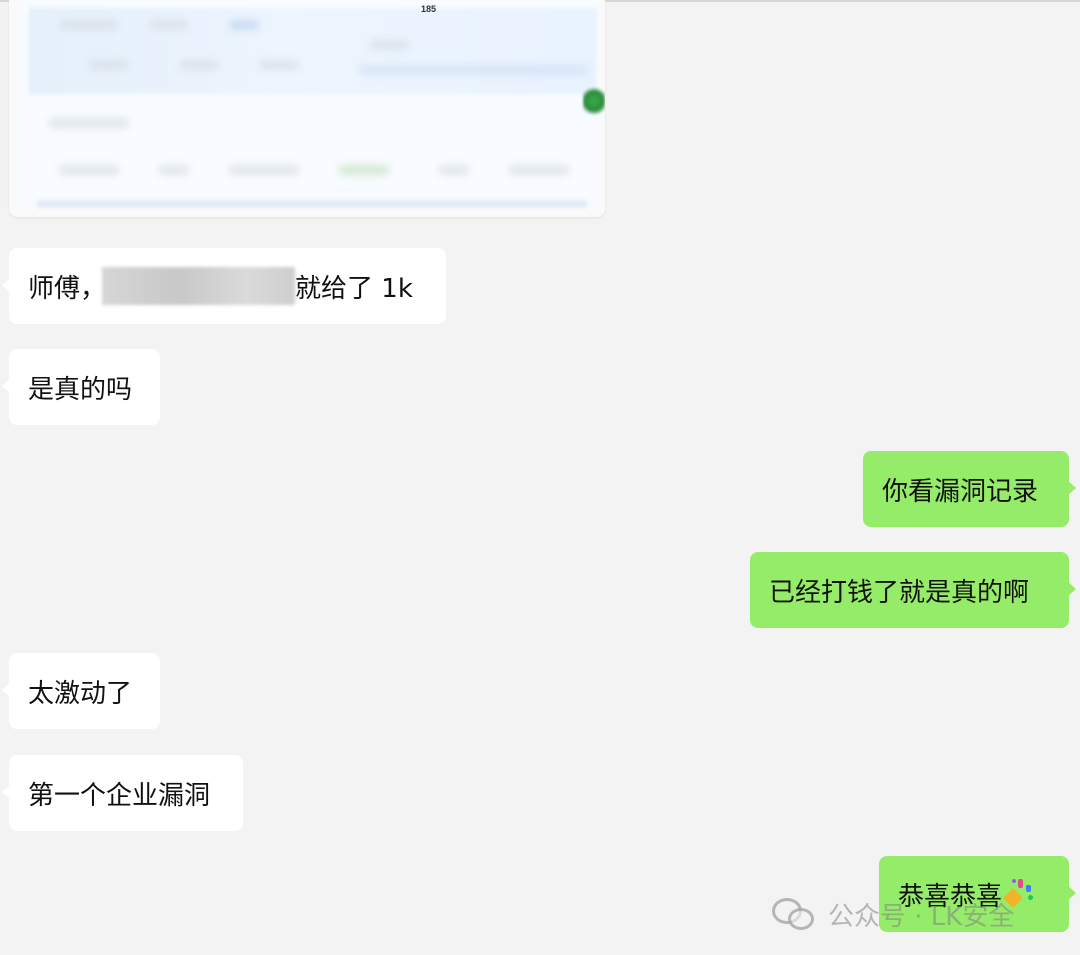 This screenshot has height=955, width=1080. What do you see at coordinates (429, 9) in the screenshot?
I see `image-blurred-number: 185` at bounding box center [429, 9].